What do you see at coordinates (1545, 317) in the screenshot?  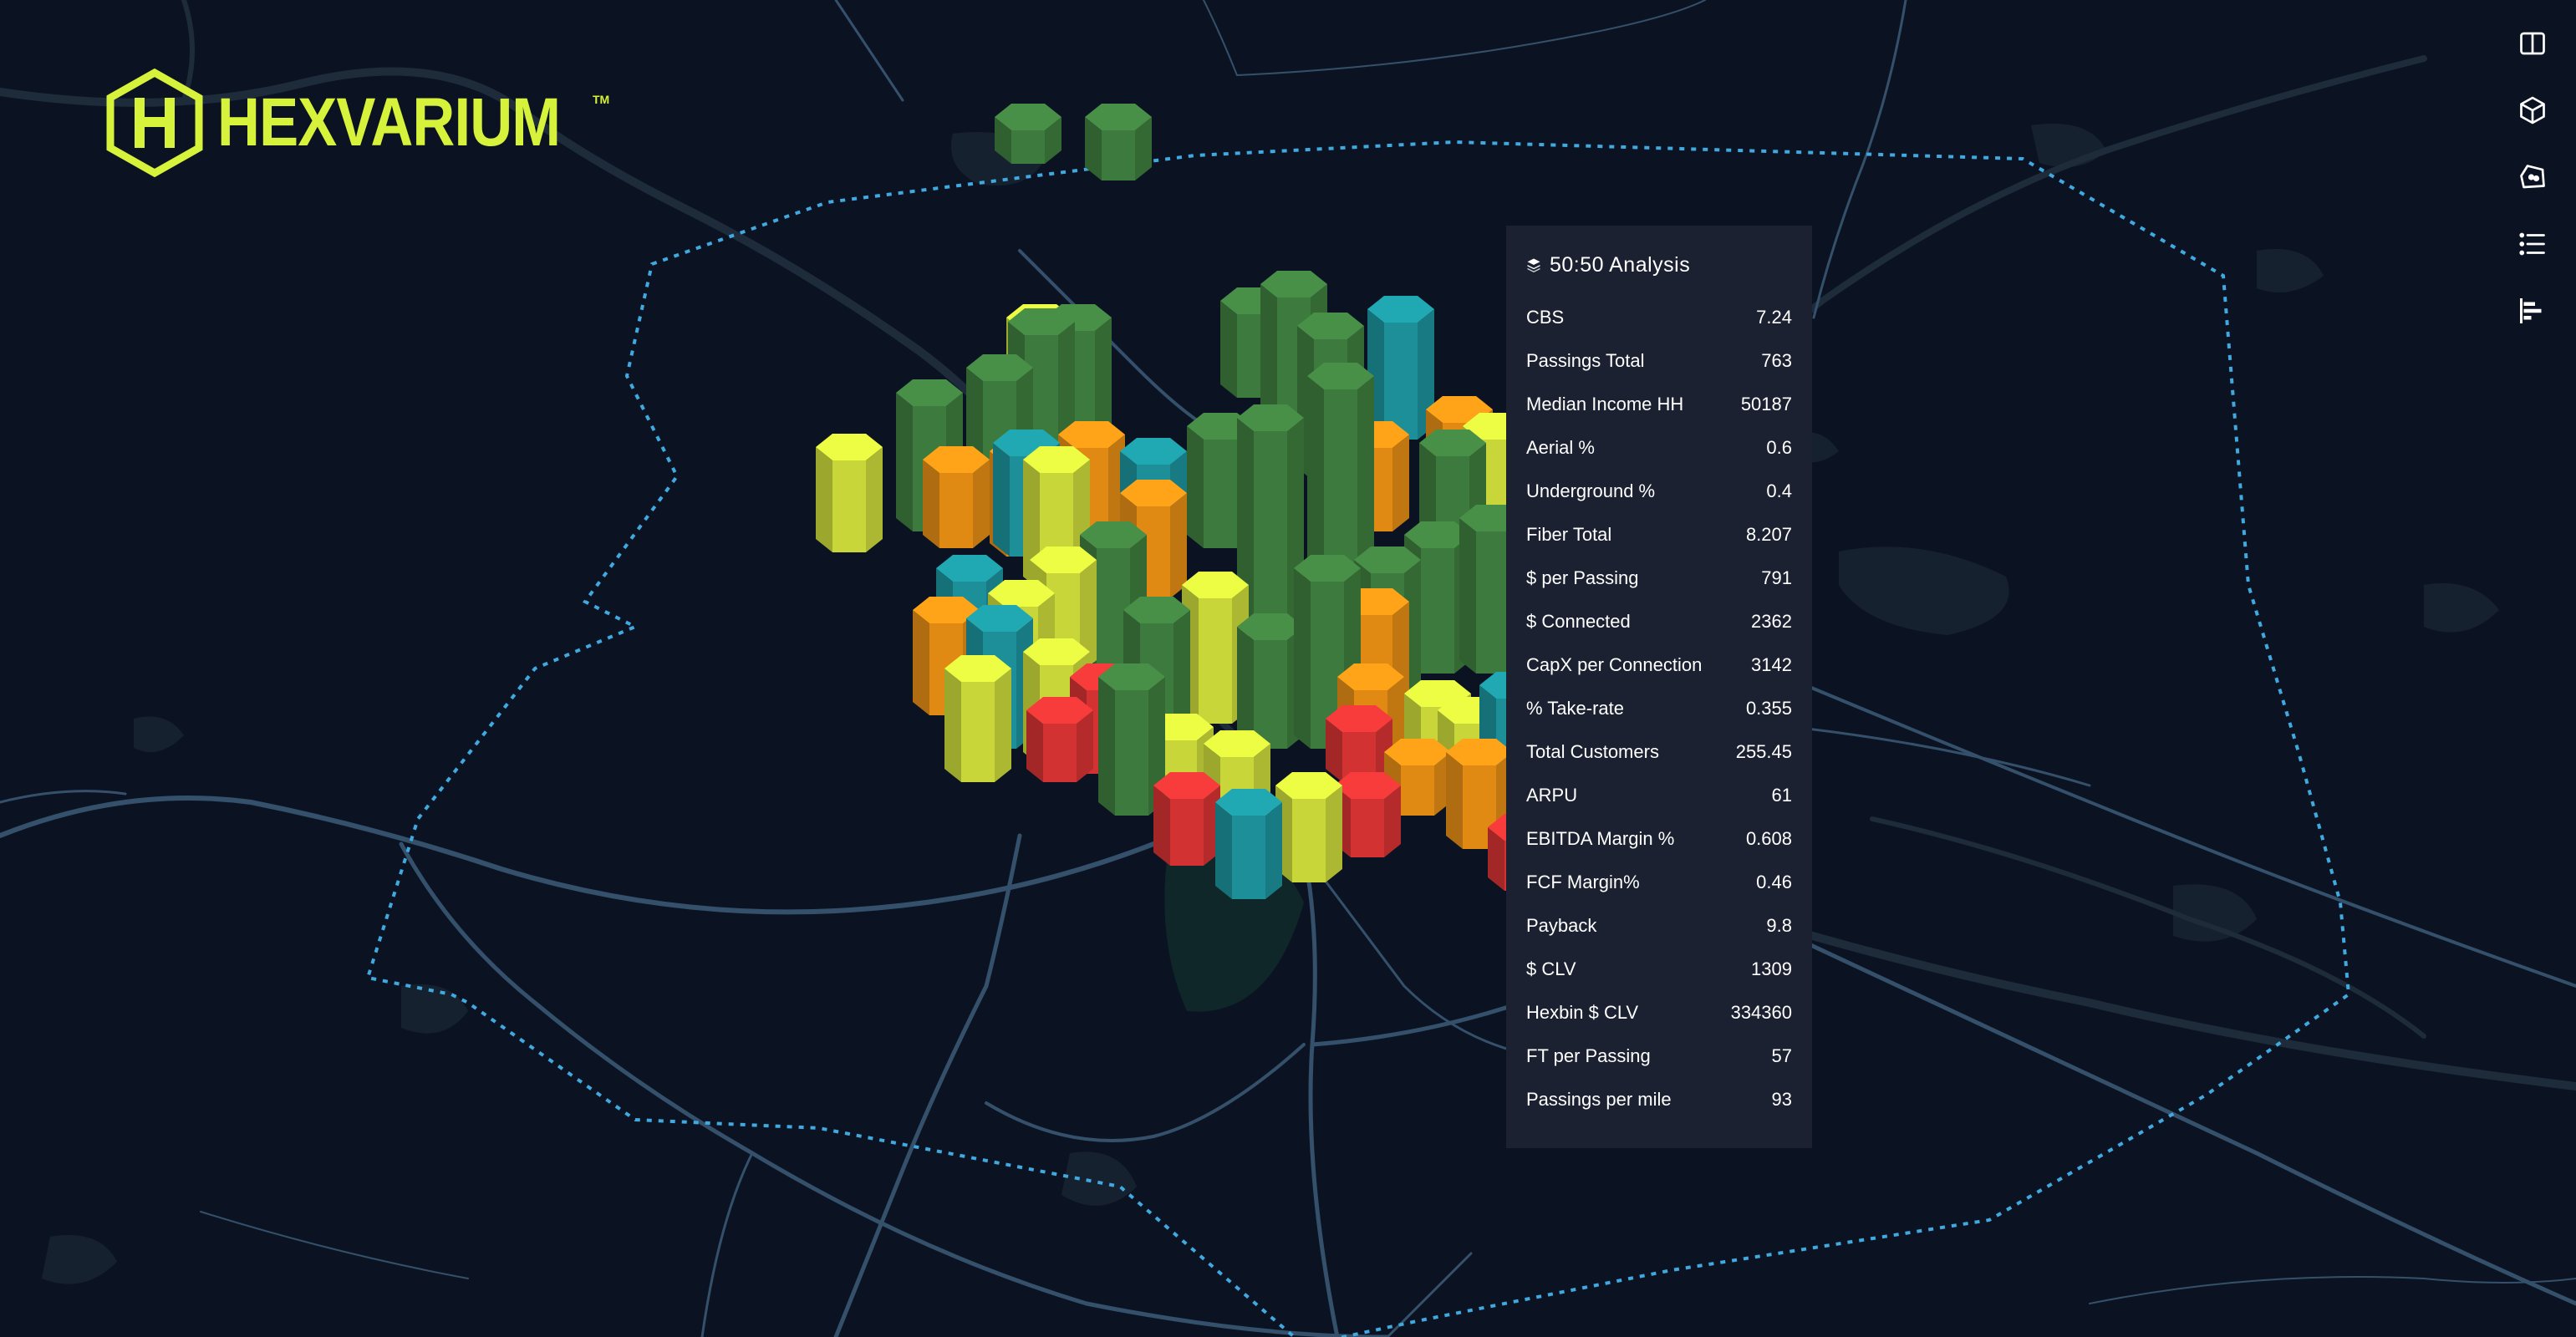 I see `metric-label: CBS` at bounding box center [1545, 317].